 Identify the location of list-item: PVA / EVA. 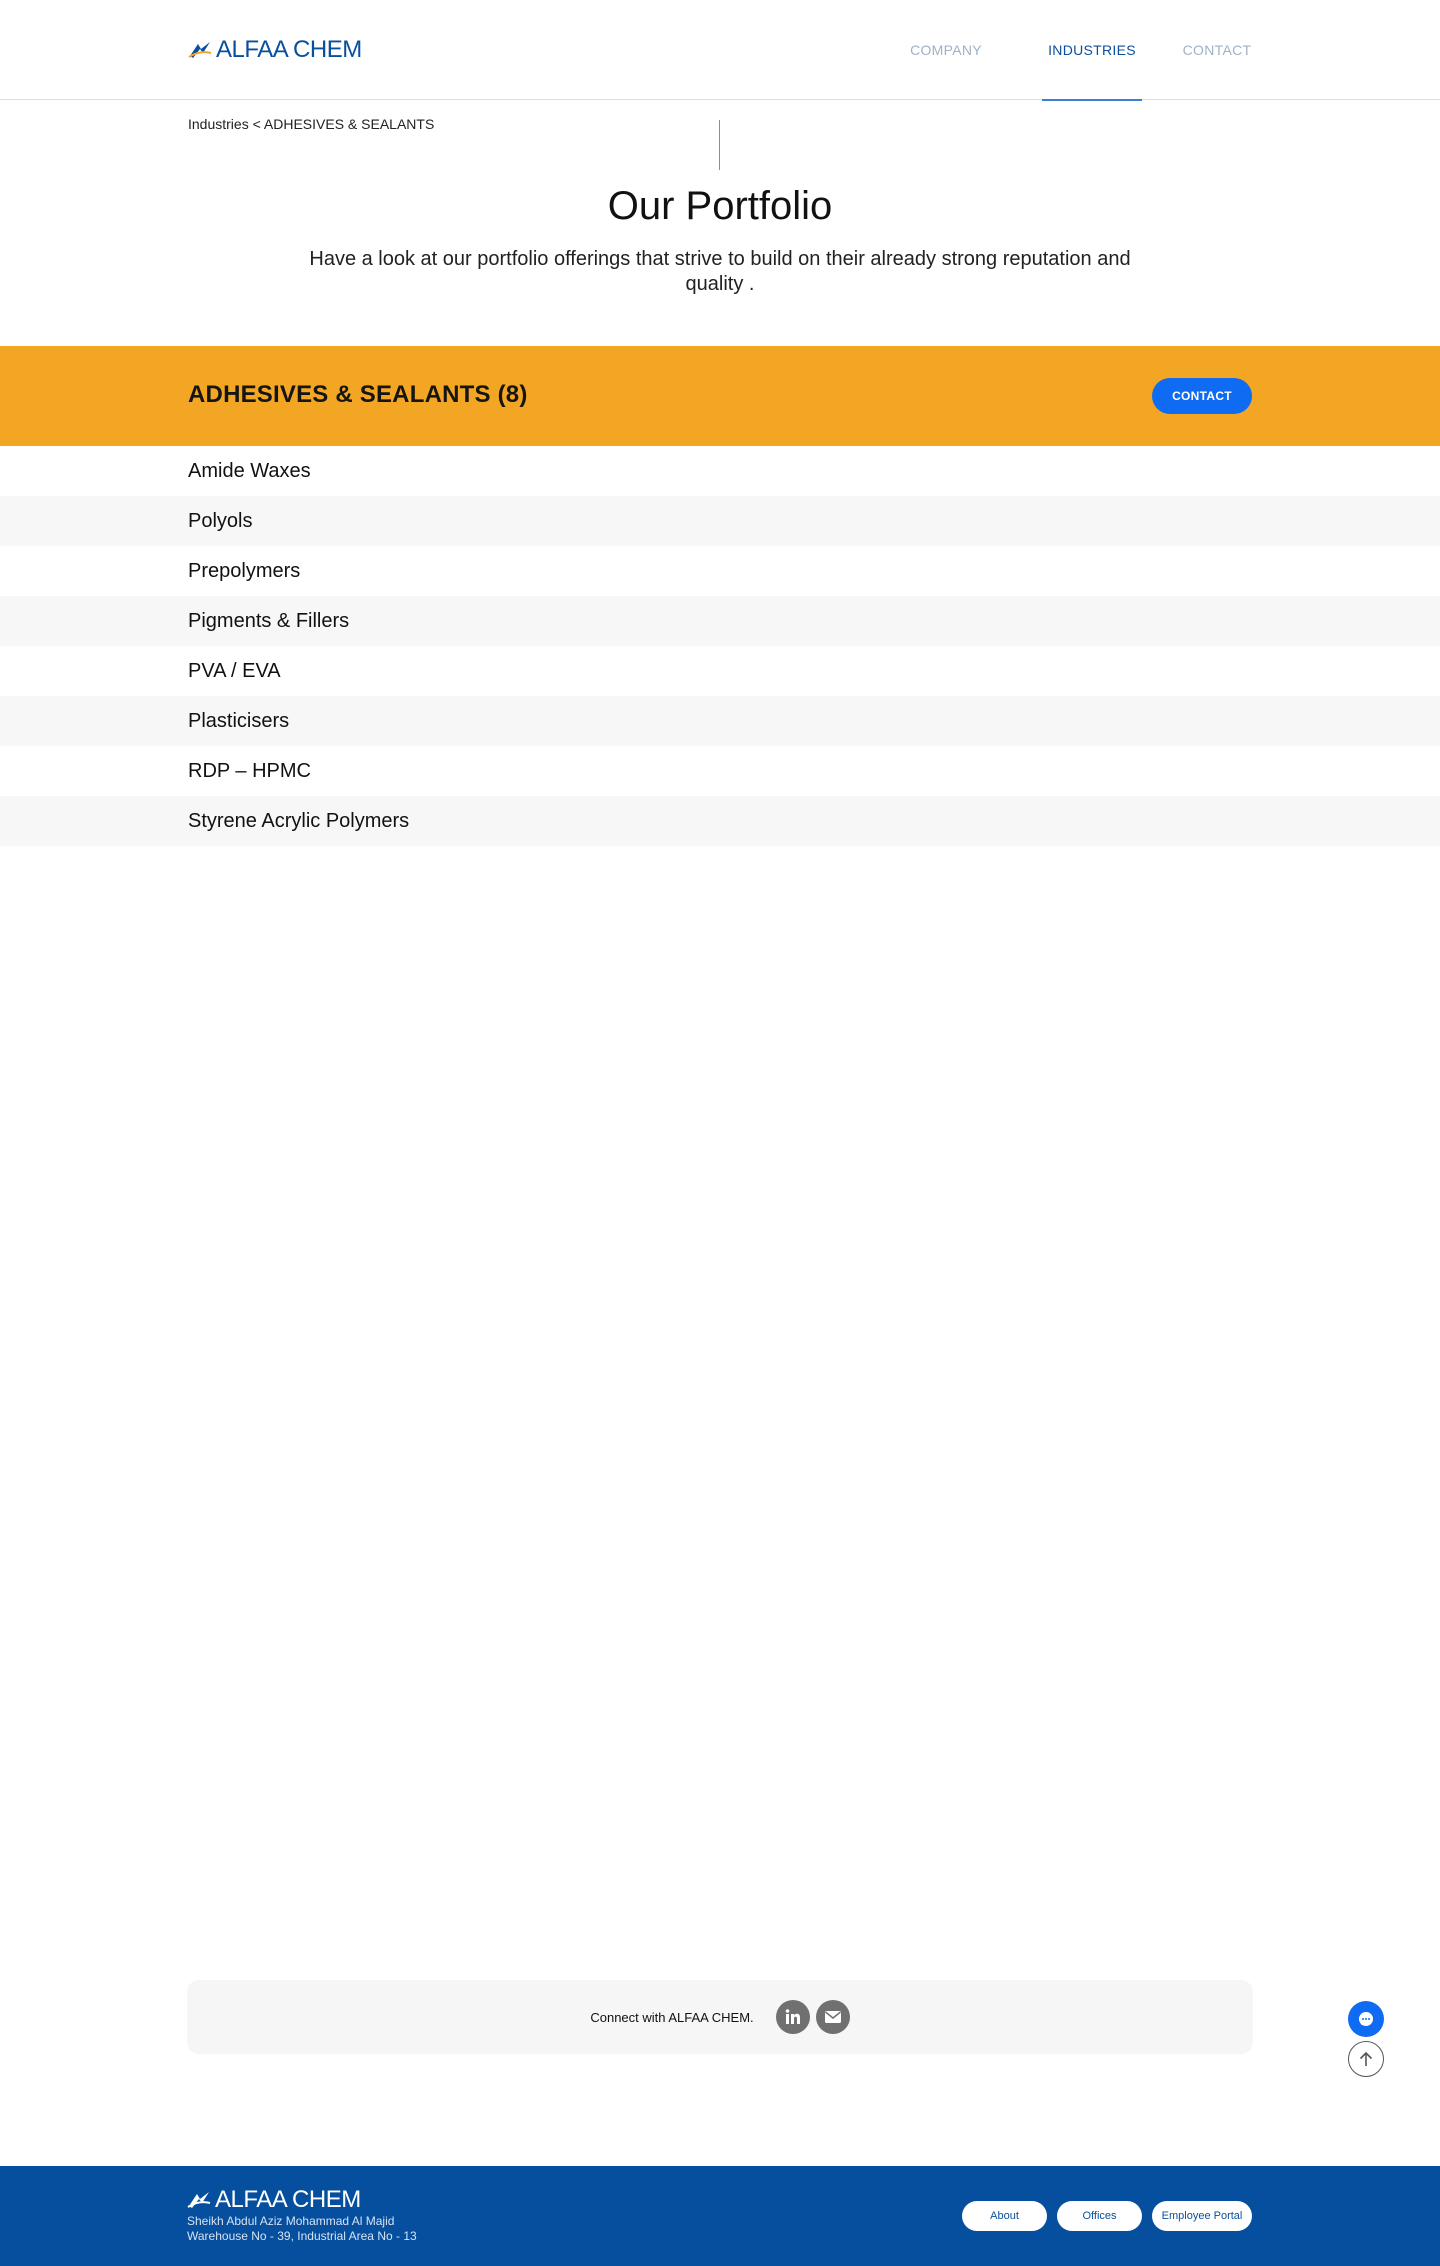
(720, 671).